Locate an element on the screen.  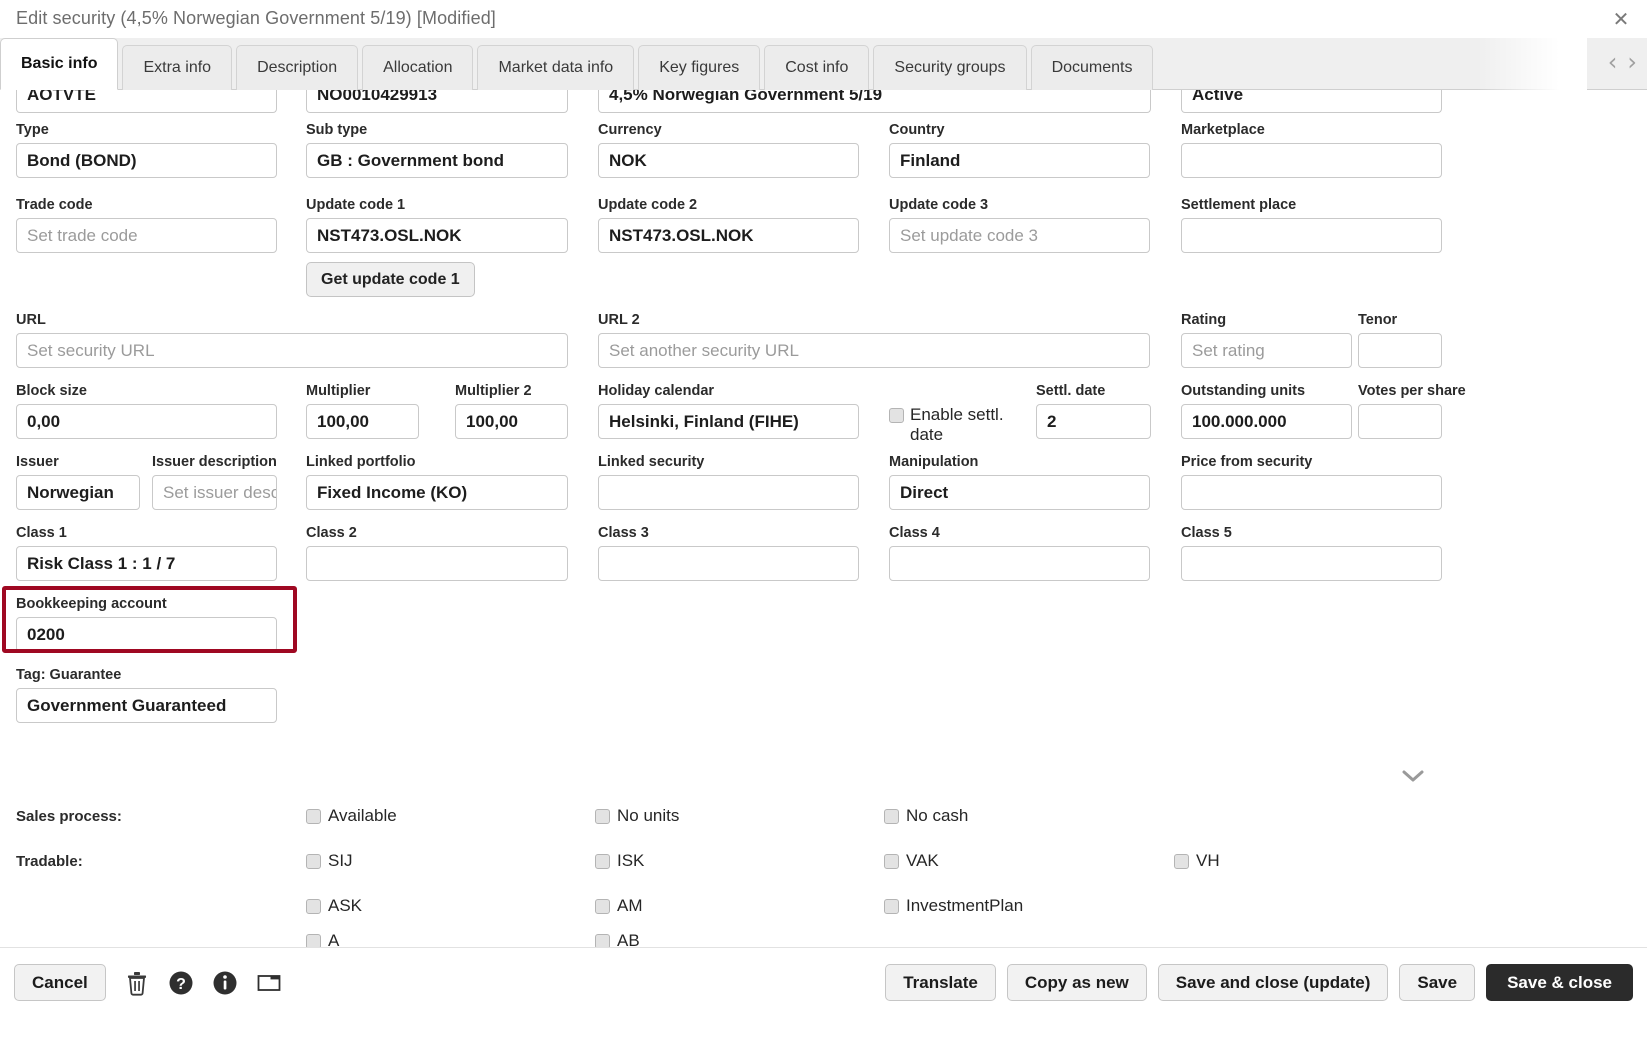
tab-documents: Documents is located at coordinates (1092, 67).